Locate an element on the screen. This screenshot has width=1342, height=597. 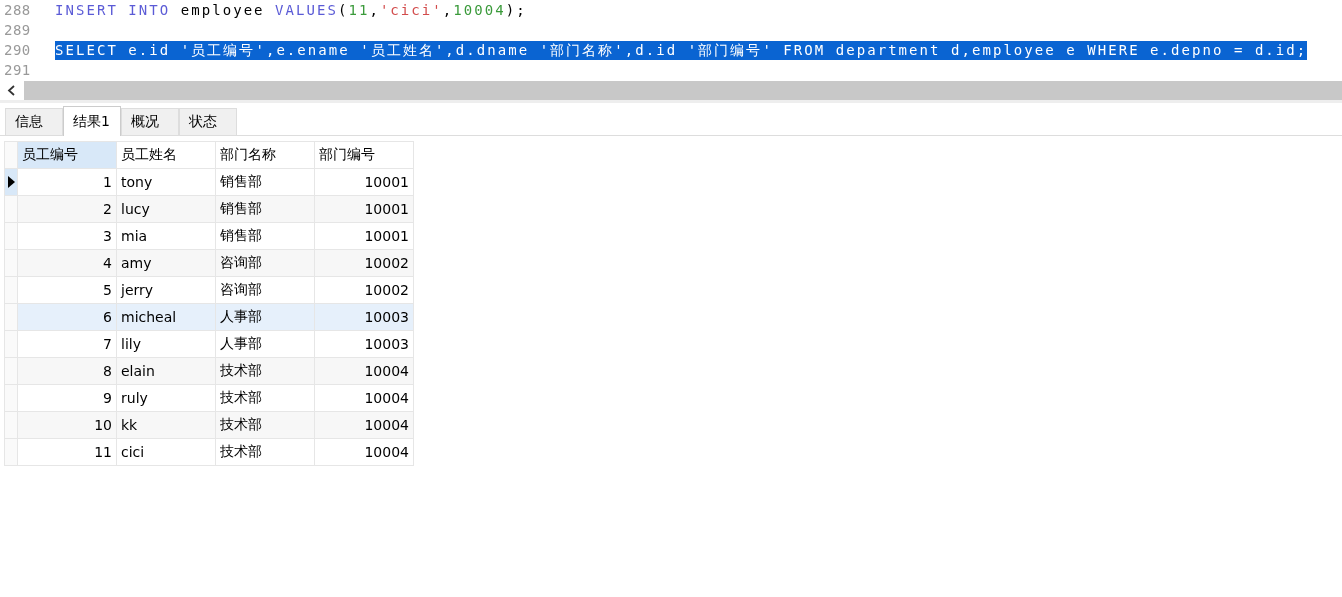
table-cell: ruly is located at coordinates (166, 398).